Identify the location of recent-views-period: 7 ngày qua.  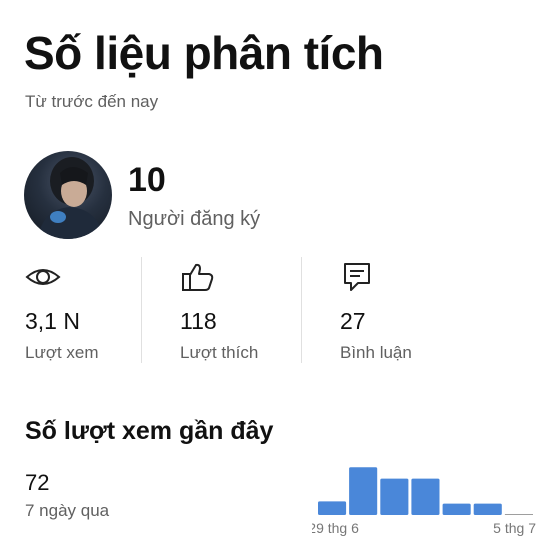
(67, 510).